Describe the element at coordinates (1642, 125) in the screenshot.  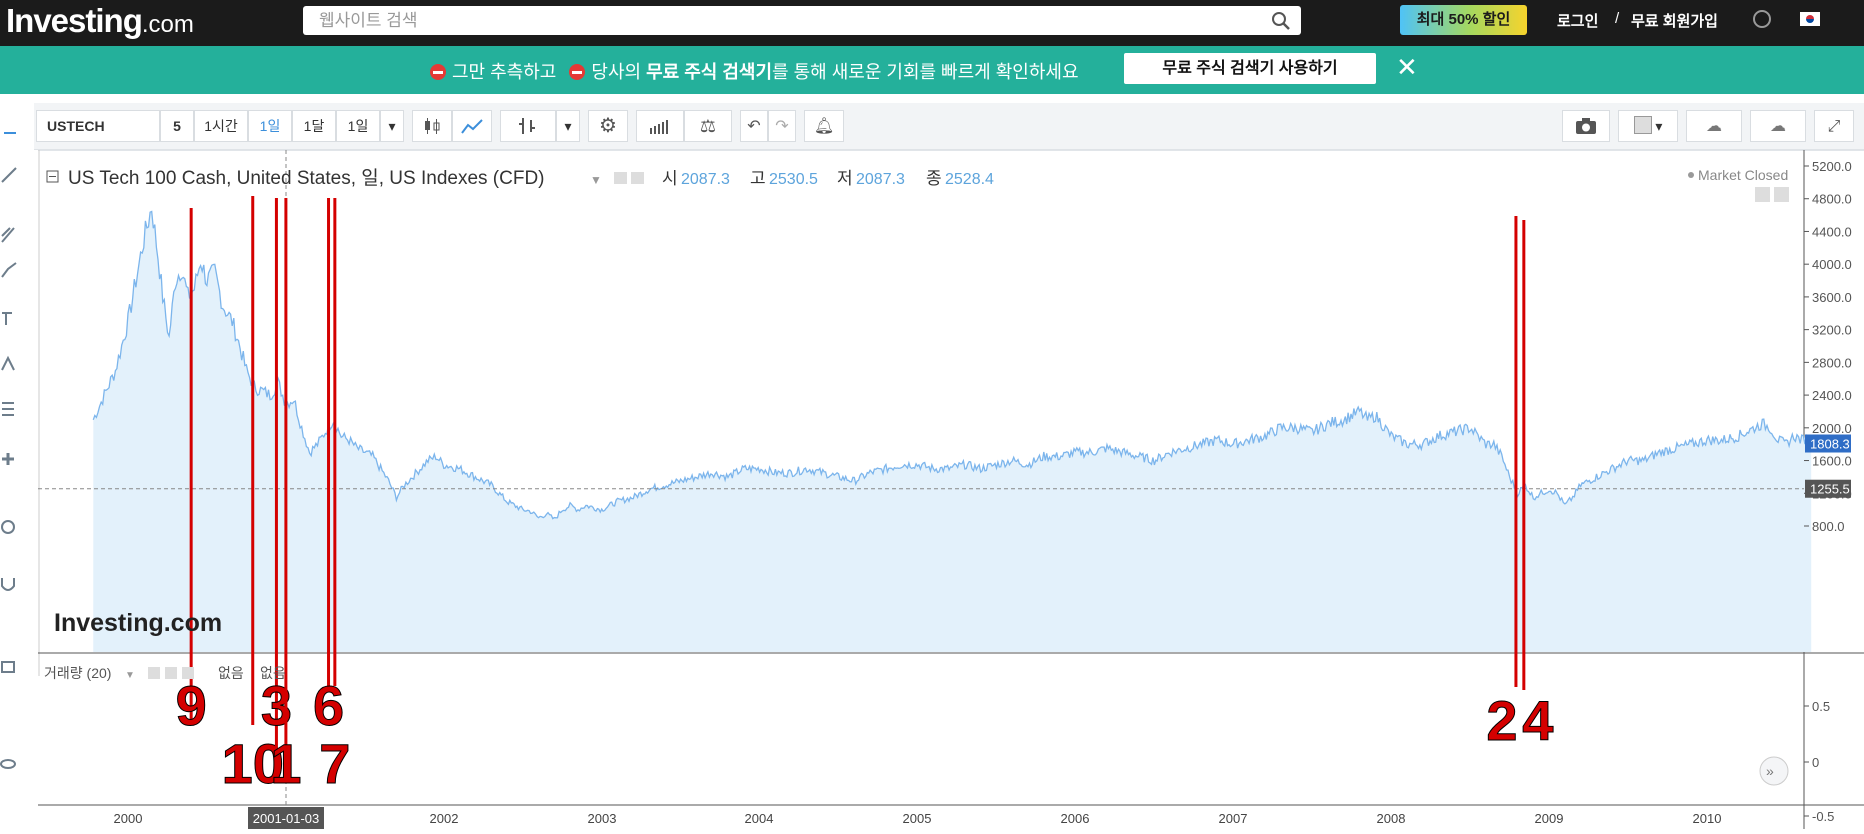
I see `color-swatch-icon` at that location.